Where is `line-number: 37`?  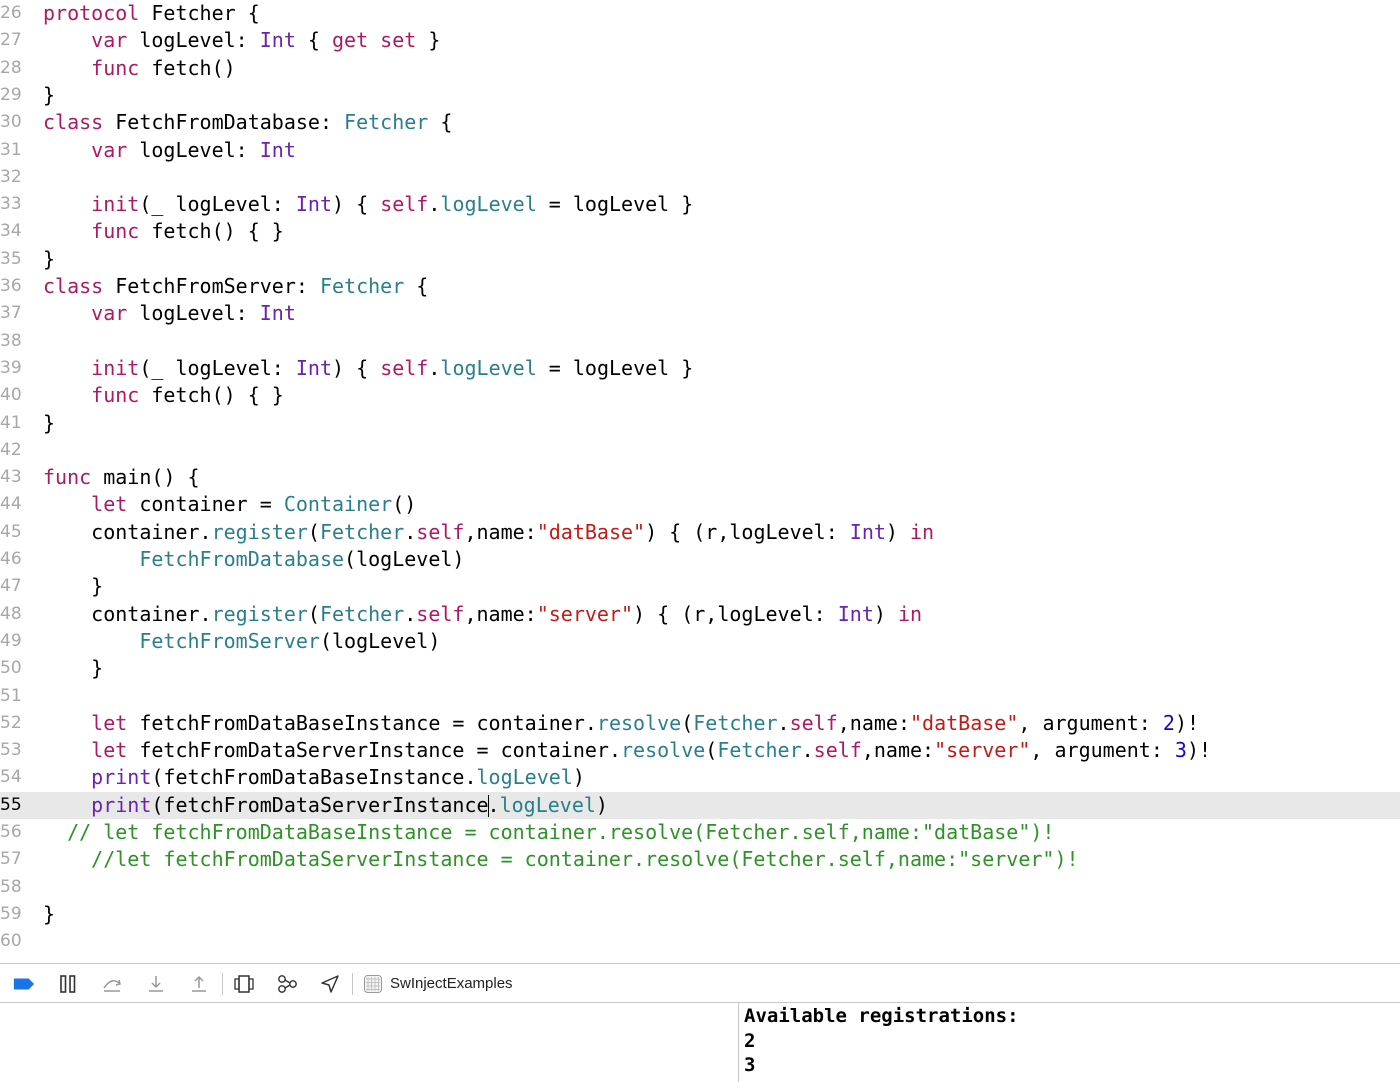 line-number: 37 is located at coordinates (12, 313).